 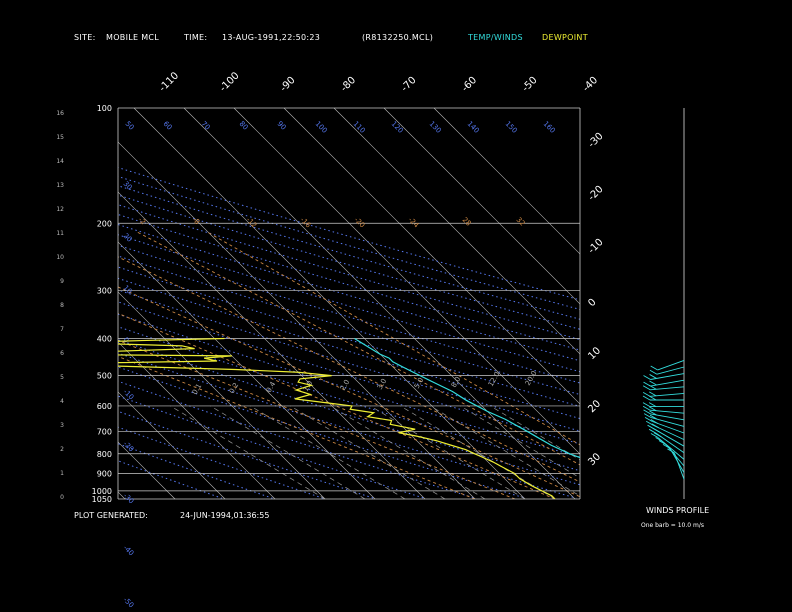 What do you see at coordinates (62, 473) in the screenshot?
I see `height-tick-label: 1` at bounding box center [62, 473].